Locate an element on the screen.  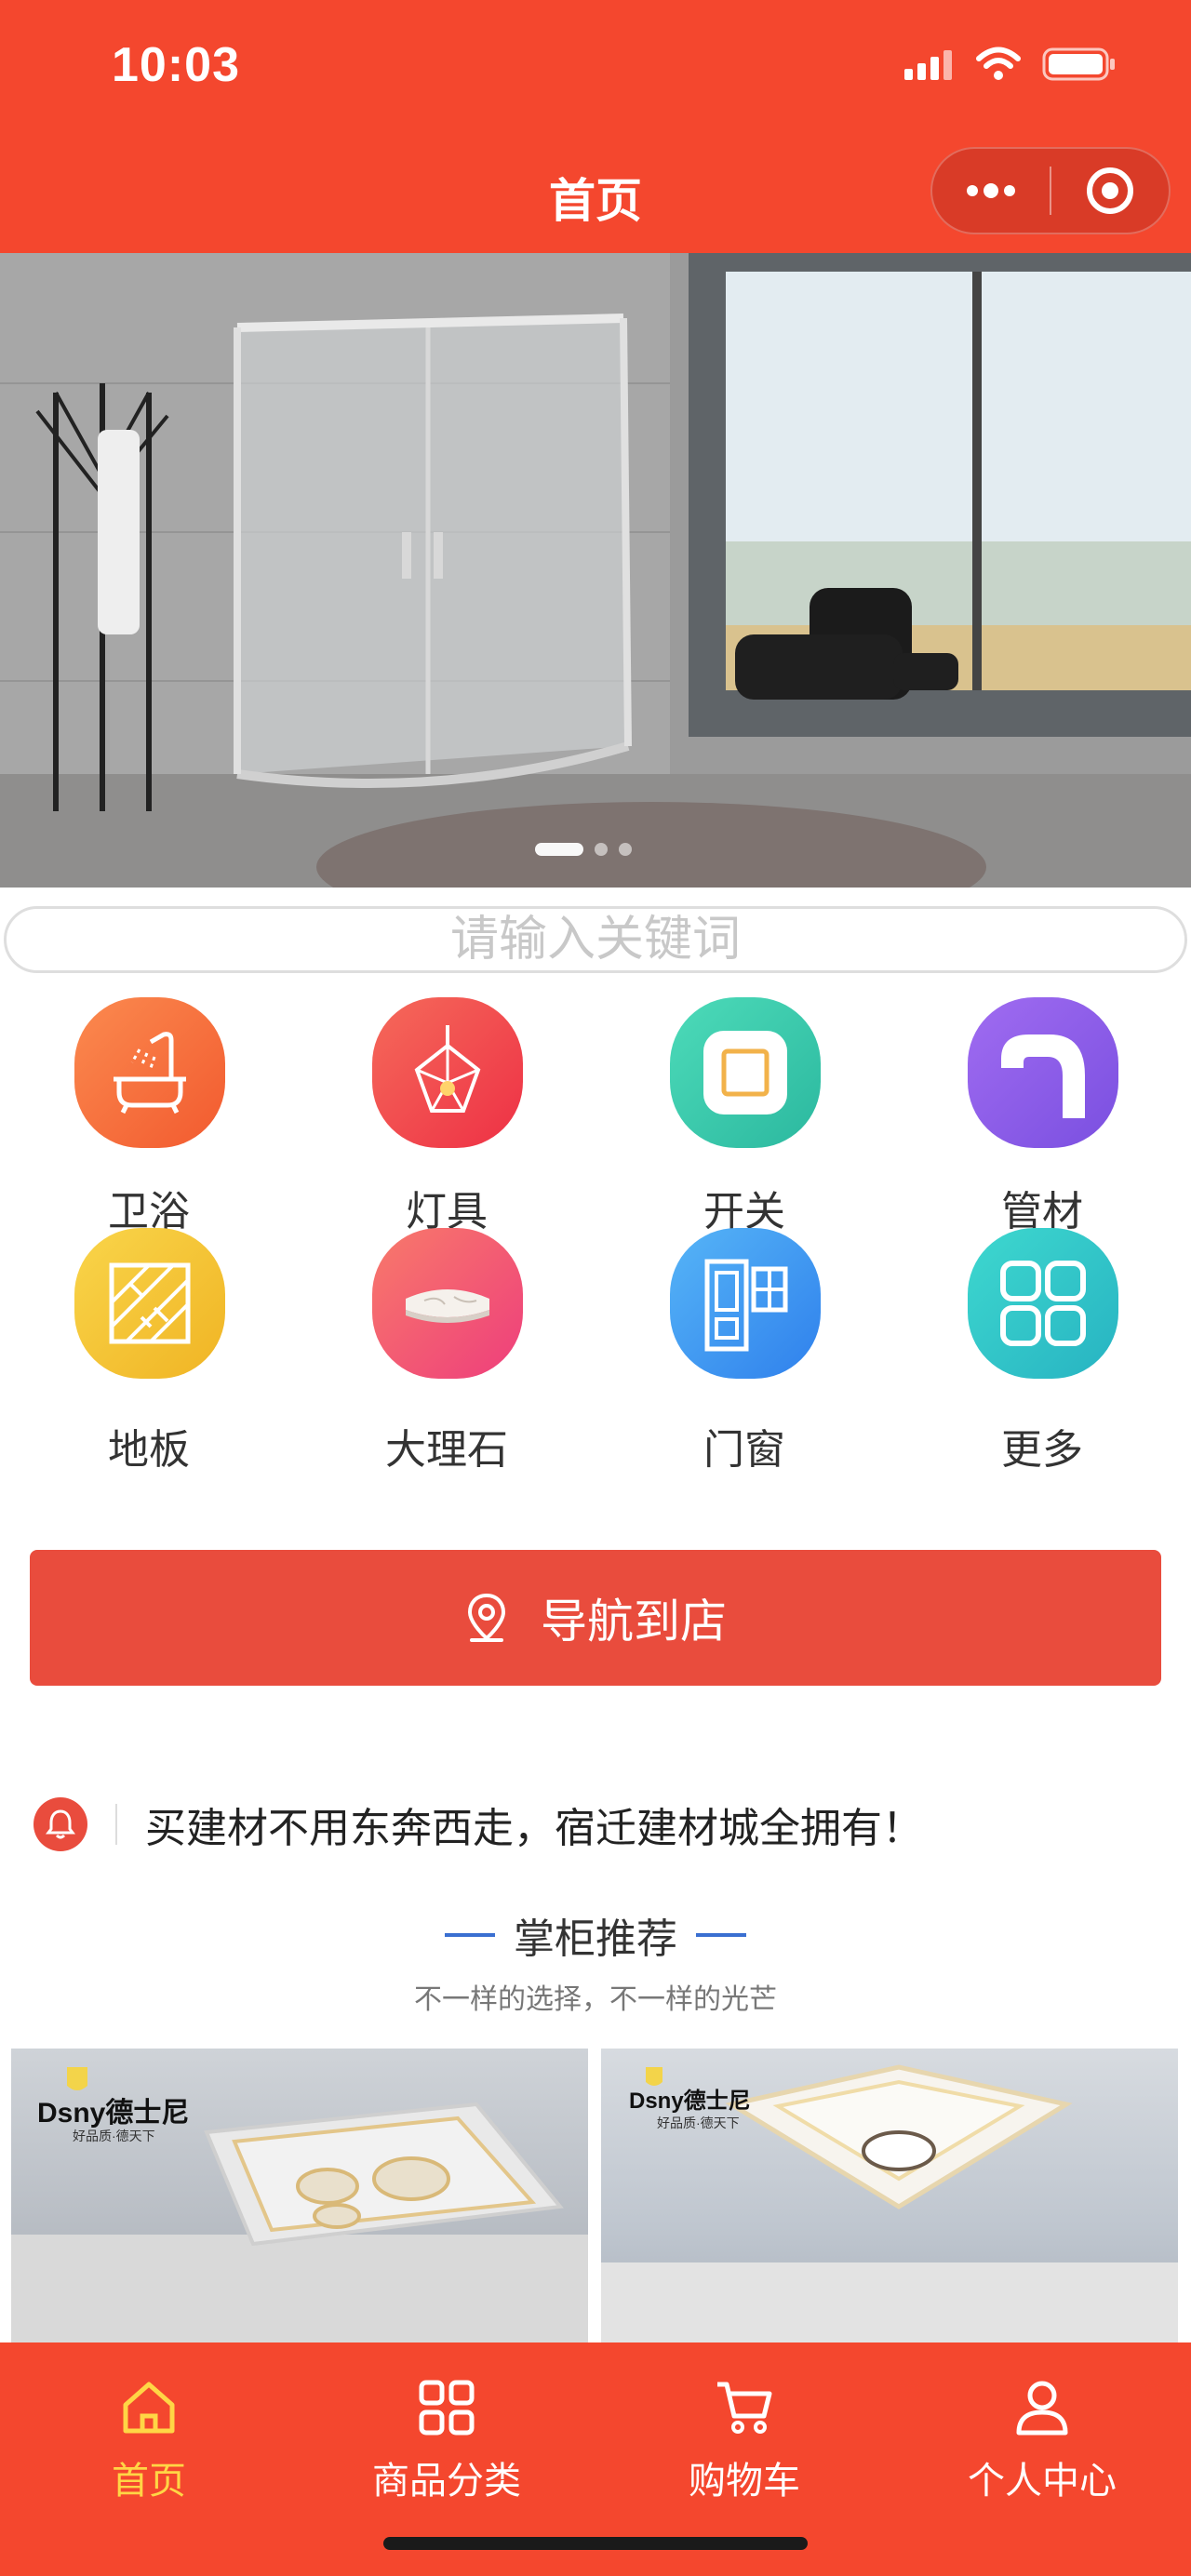
category-door-window: 门窗 is located at coordinates (744, 1350).